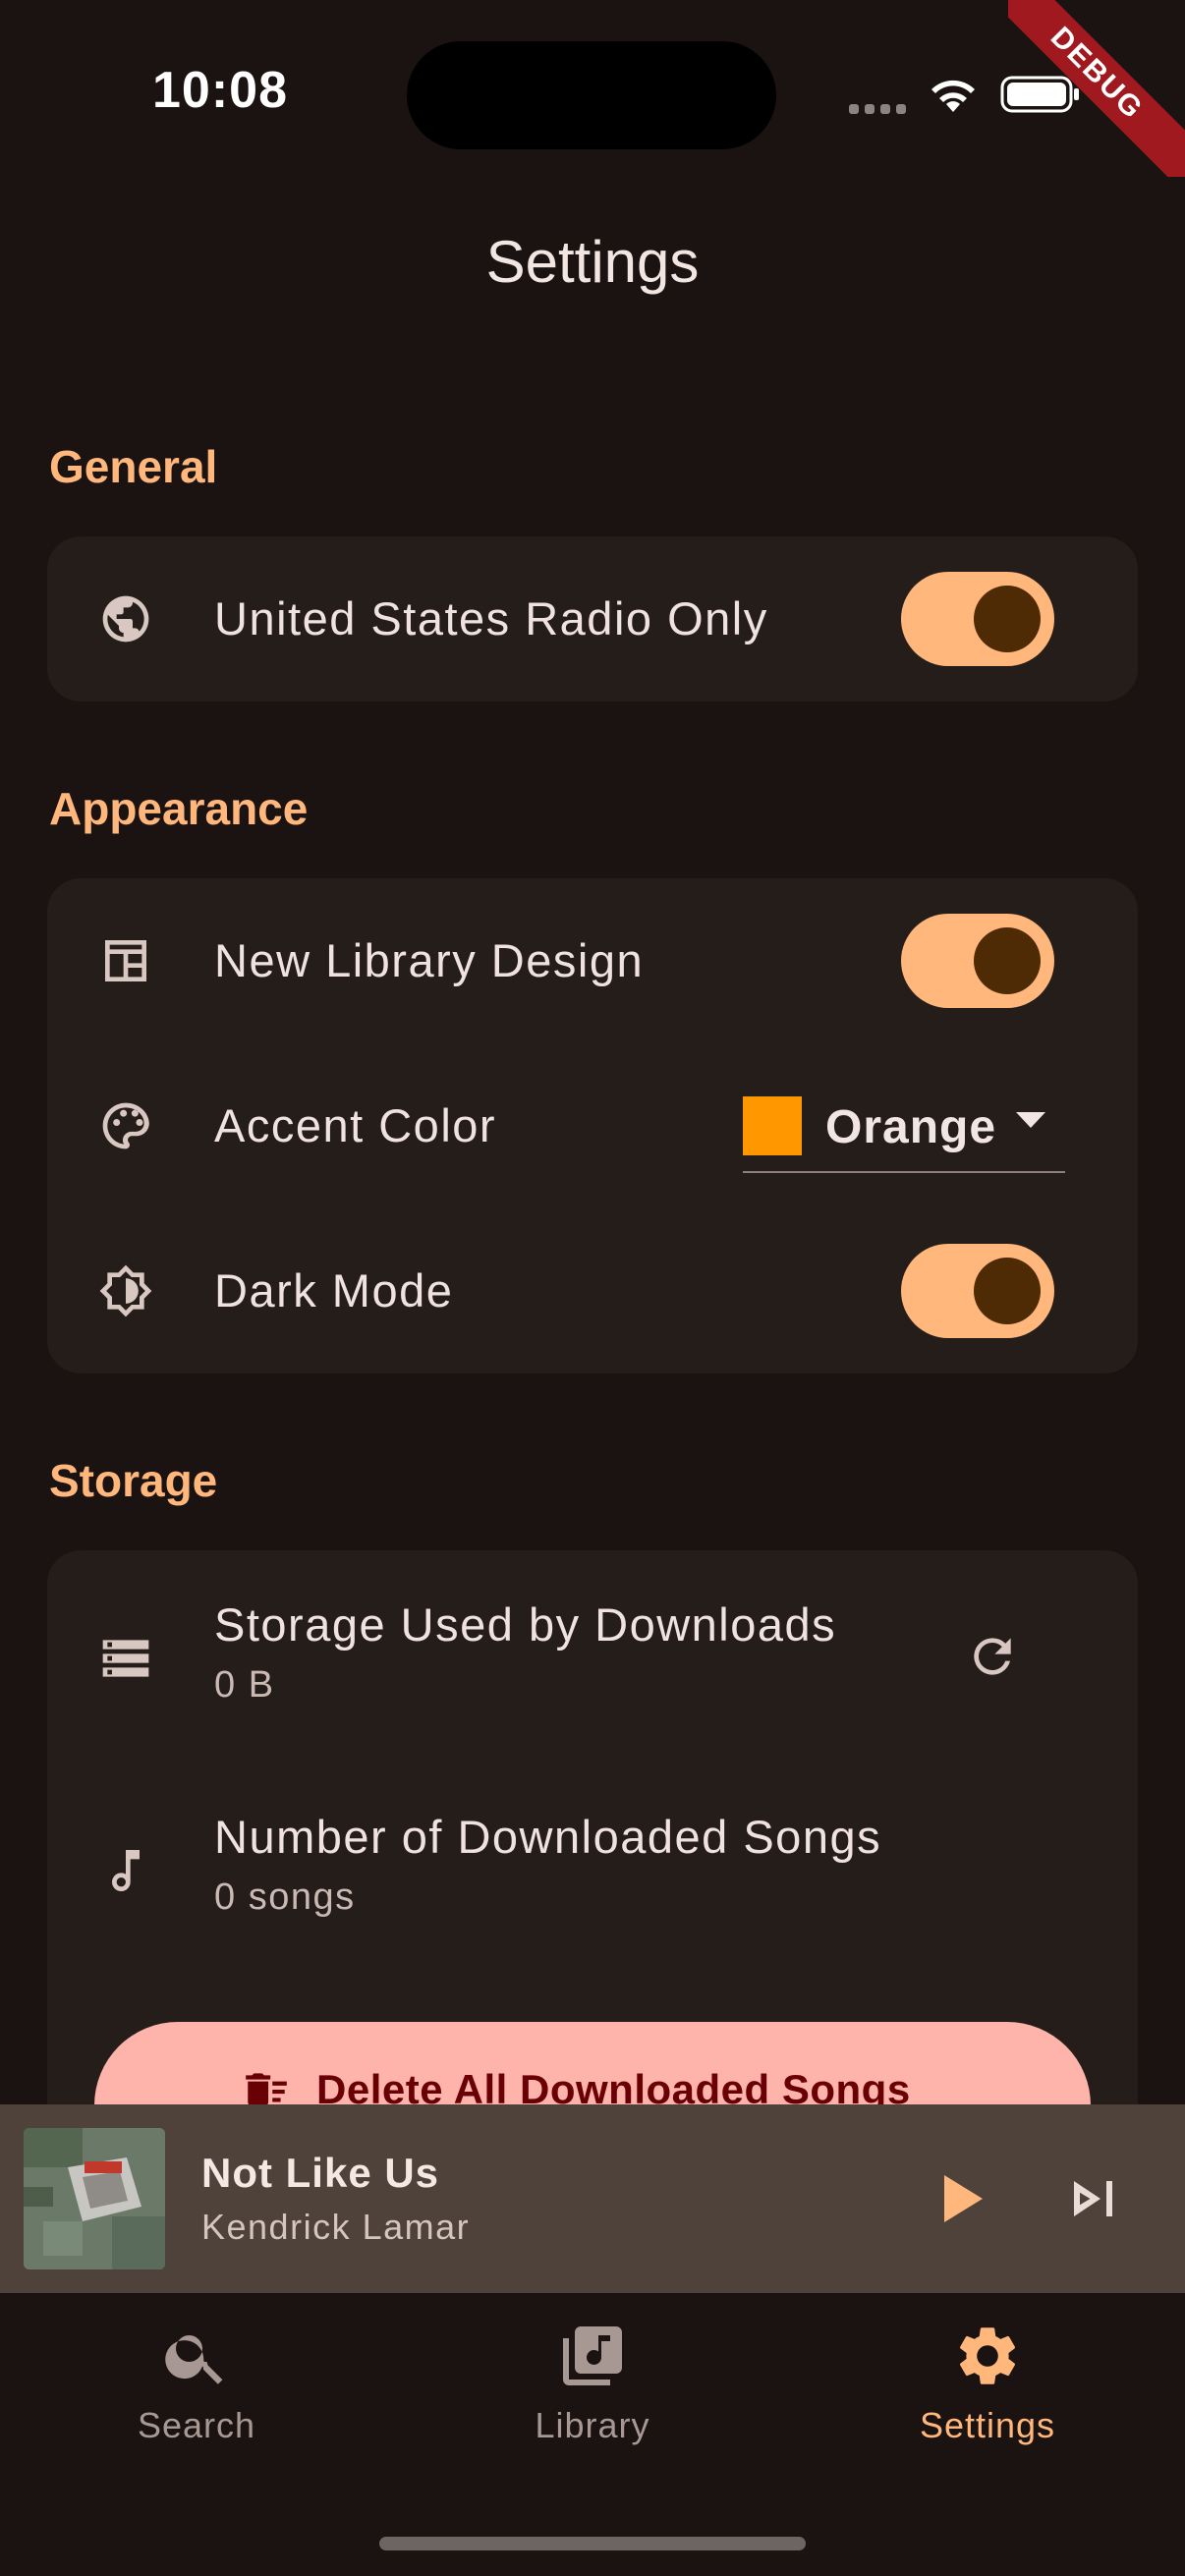  I want to click on music-note-icon, so click(126, 1870).